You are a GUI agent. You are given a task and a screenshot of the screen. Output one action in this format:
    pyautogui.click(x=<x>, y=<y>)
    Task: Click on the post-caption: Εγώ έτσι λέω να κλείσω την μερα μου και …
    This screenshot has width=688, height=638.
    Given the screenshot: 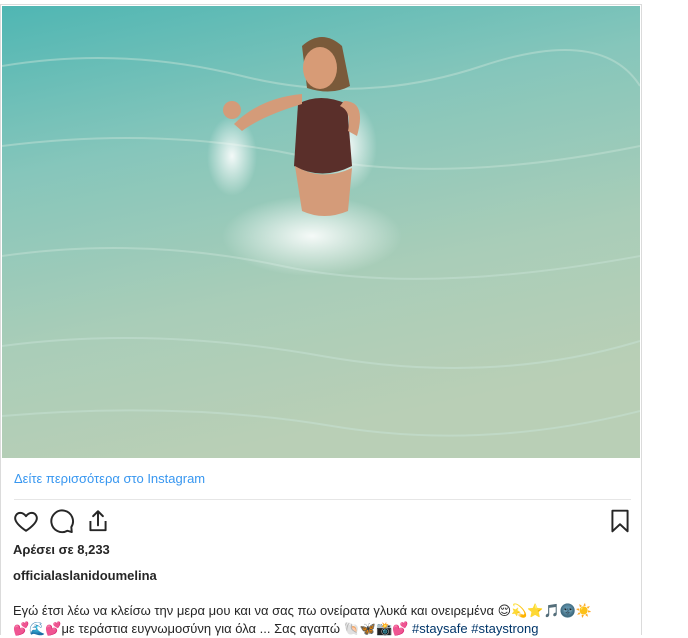 What is the action you would take?
    pyautogui.click(x=323, y=620)
    